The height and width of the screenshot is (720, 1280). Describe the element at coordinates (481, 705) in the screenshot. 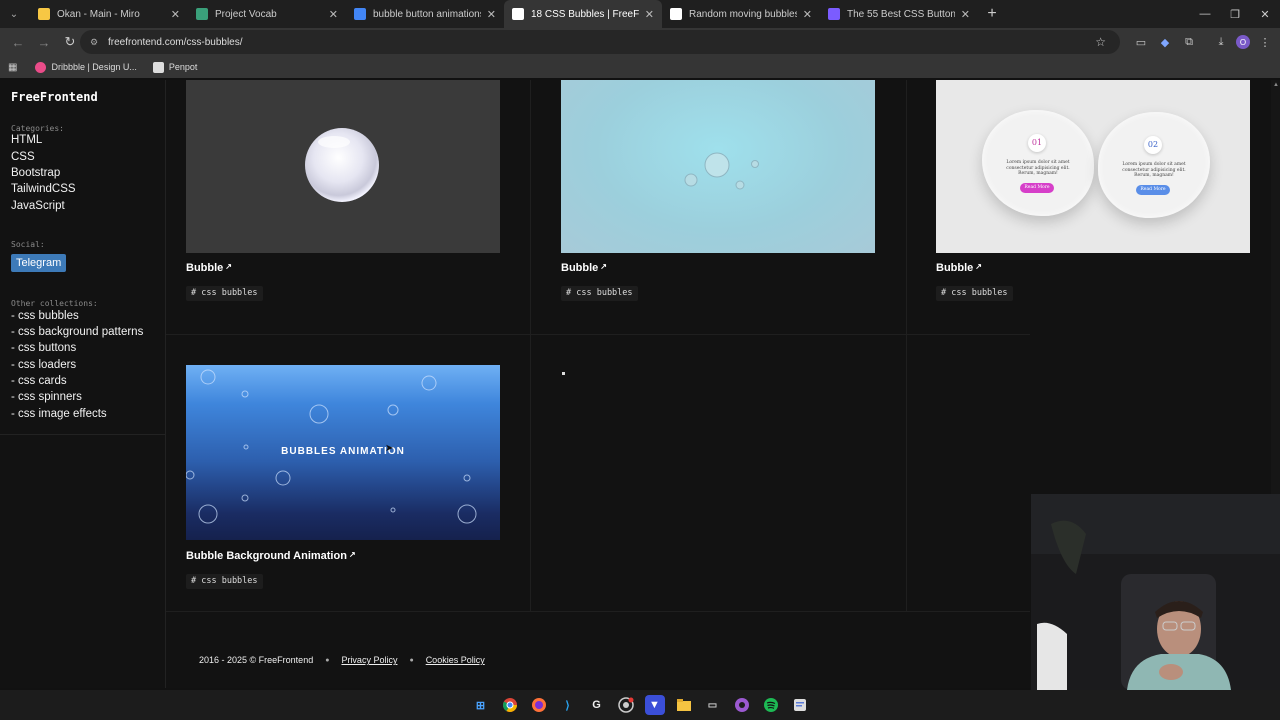

I see `windows-start-icon: ⊞` at that location.